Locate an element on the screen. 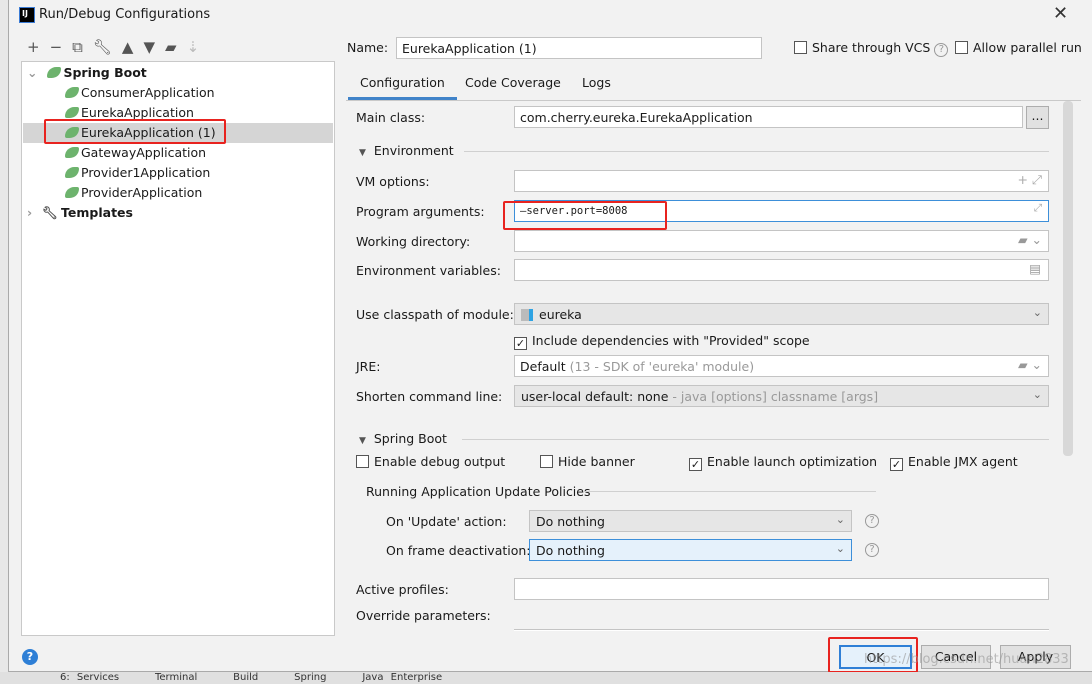 This screenshot has height=684, width=1092. allow-parallel-checkbox: Allow parallel run is located at coordinates (1018, 47).